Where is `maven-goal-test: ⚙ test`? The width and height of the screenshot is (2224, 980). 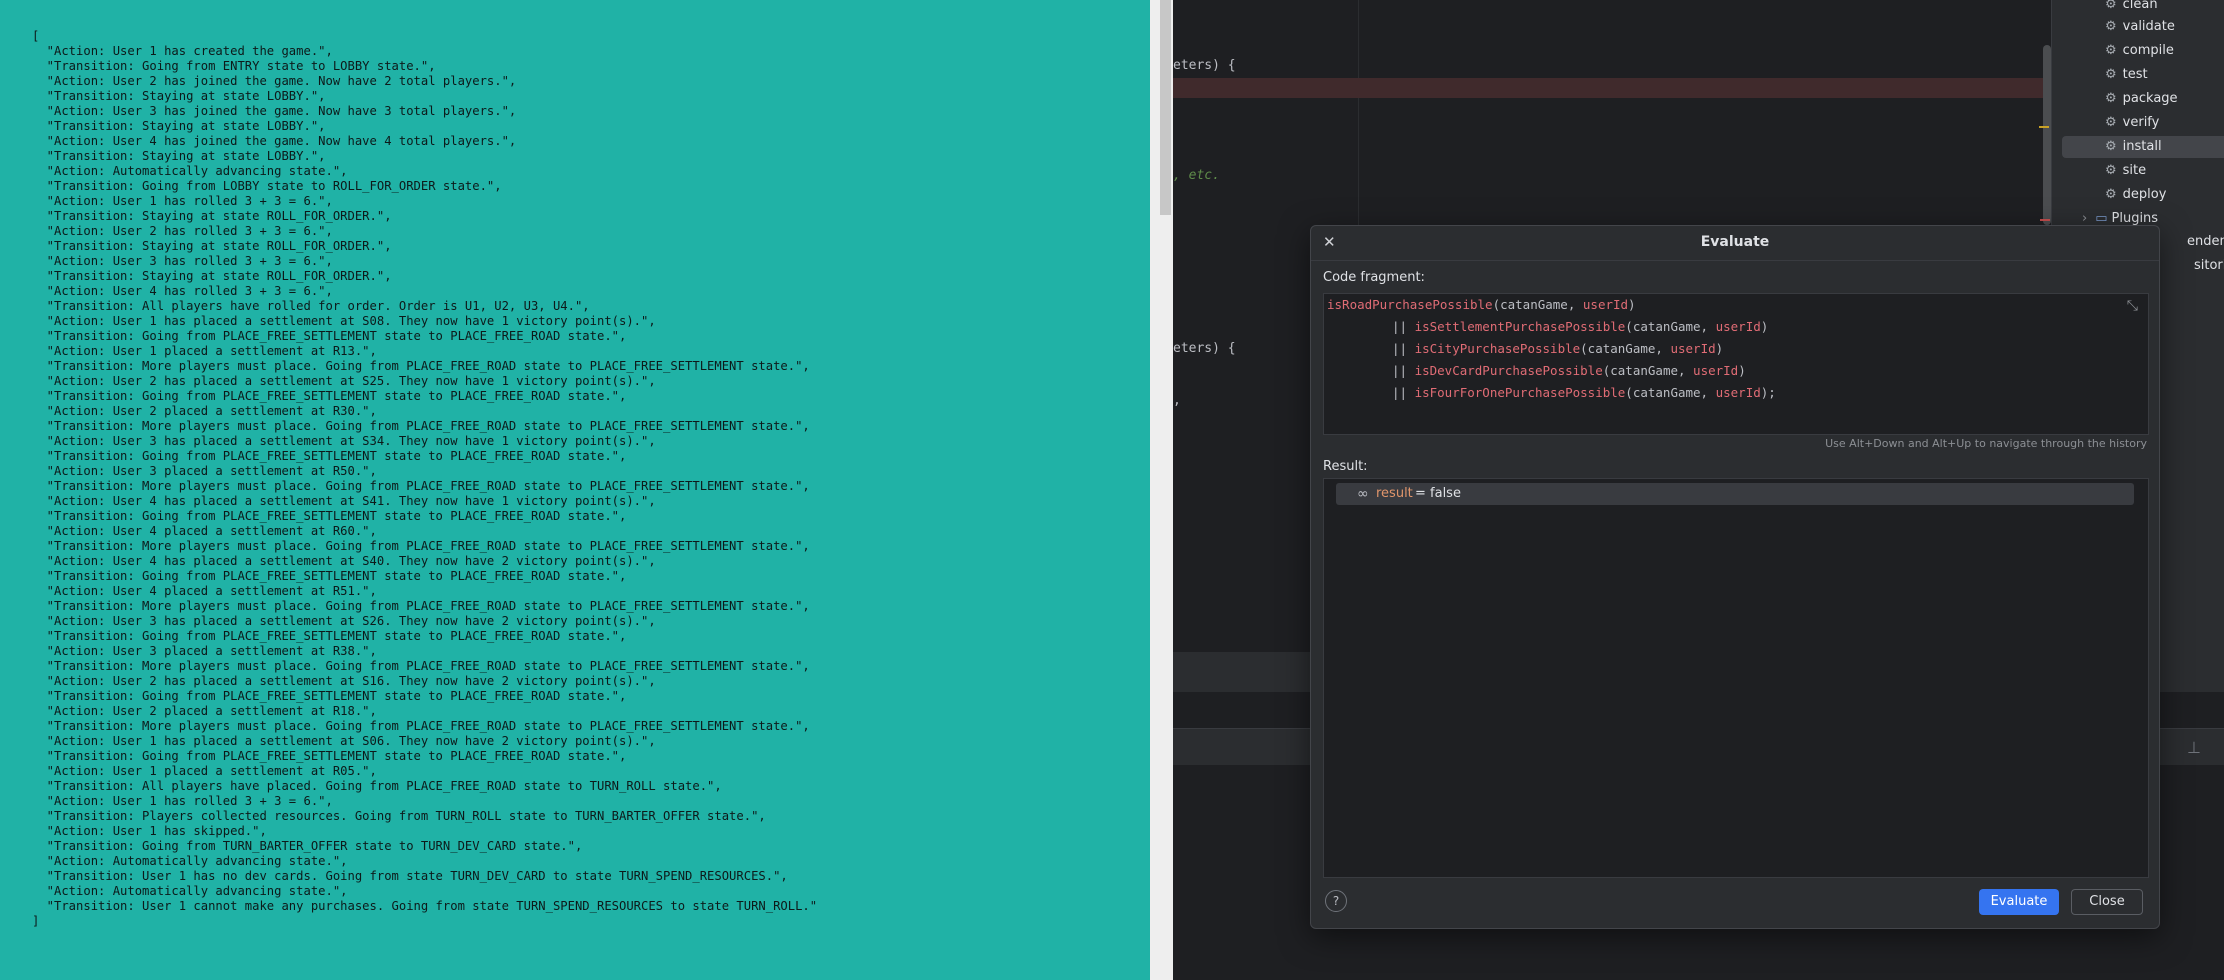
maven-goal-test: ⚙ test is located at coordinates (2126, 75).